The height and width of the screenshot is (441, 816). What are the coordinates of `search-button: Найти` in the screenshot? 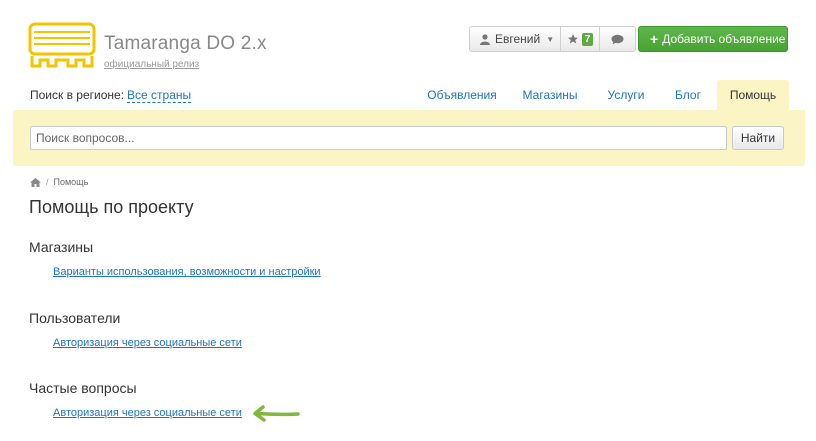 It's located at (758, 138).